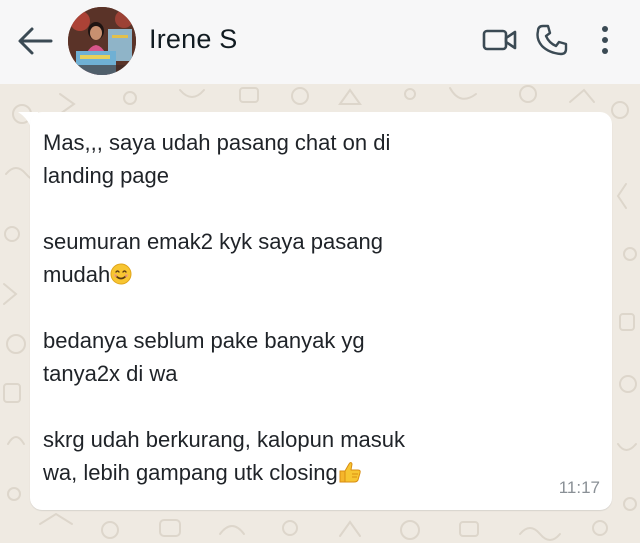 The width and height of the screenshot is (640, 543). I want to click on message-timestamp: 11:17, so click(579, 487).